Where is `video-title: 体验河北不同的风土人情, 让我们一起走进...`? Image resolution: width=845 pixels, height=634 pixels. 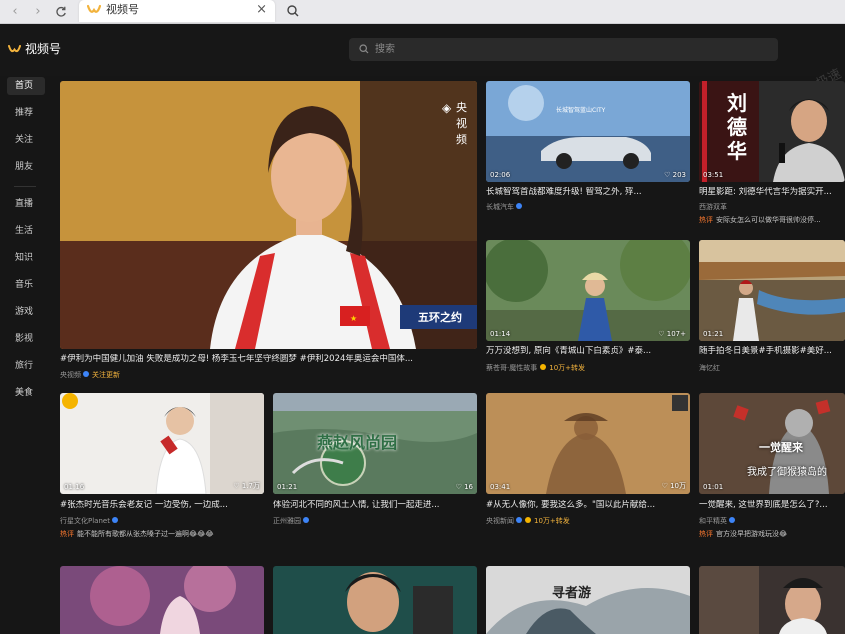 video-title: 体验河北不同的风土人情, 让我们一起走进... is located at coordinates (375, 505).